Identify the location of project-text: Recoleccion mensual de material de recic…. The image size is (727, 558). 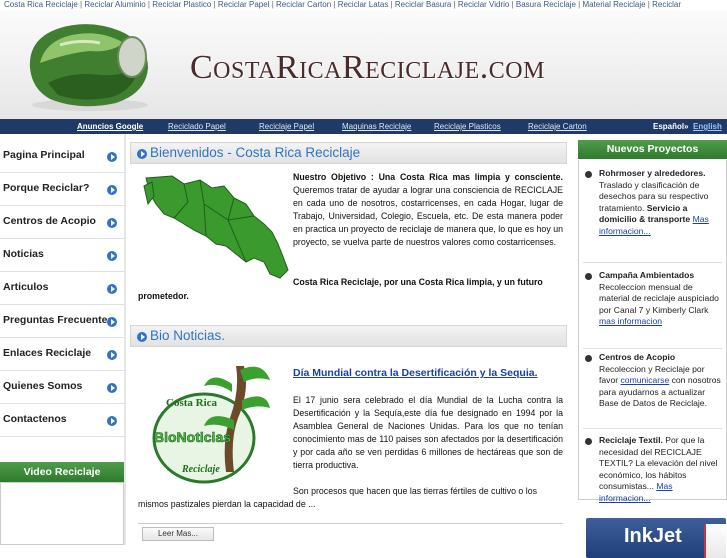
(659, 298).